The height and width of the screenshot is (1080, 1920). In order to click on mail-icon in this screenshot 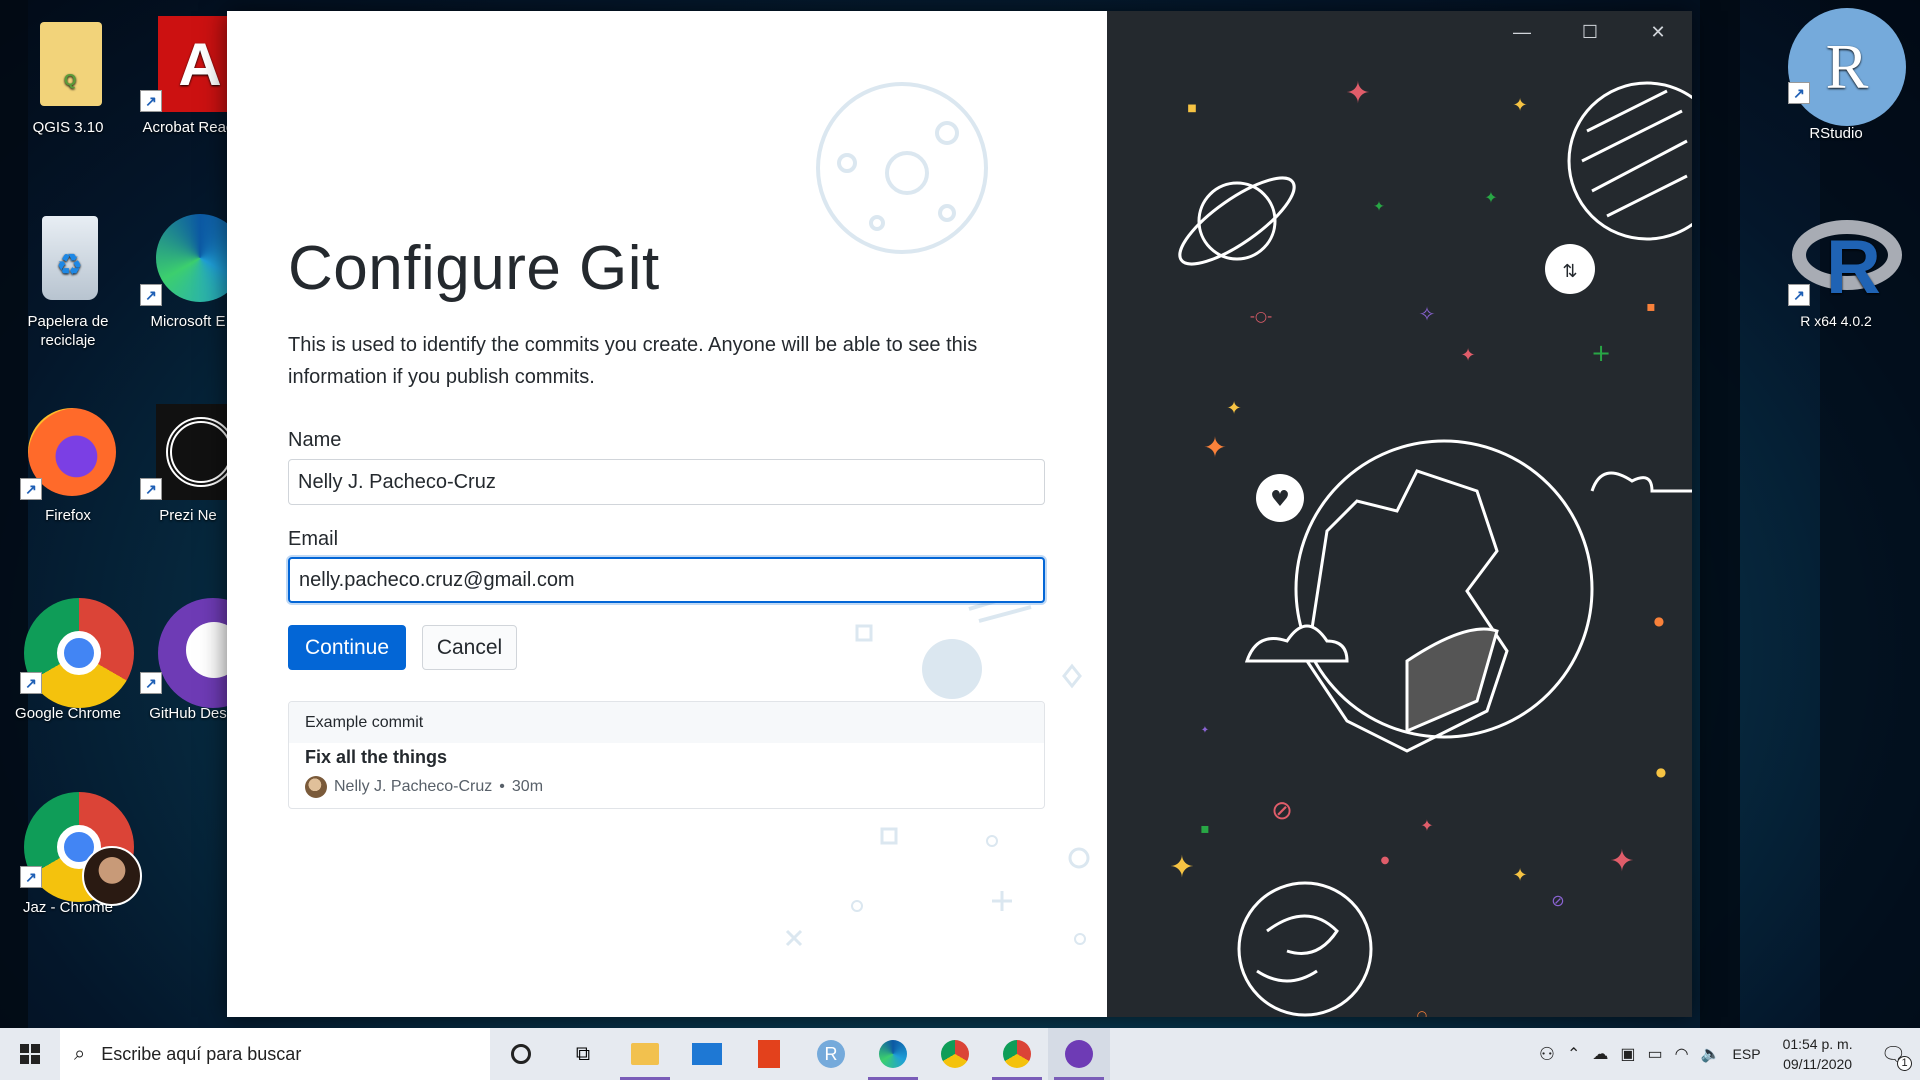, I will do `click(707, 1054)`.